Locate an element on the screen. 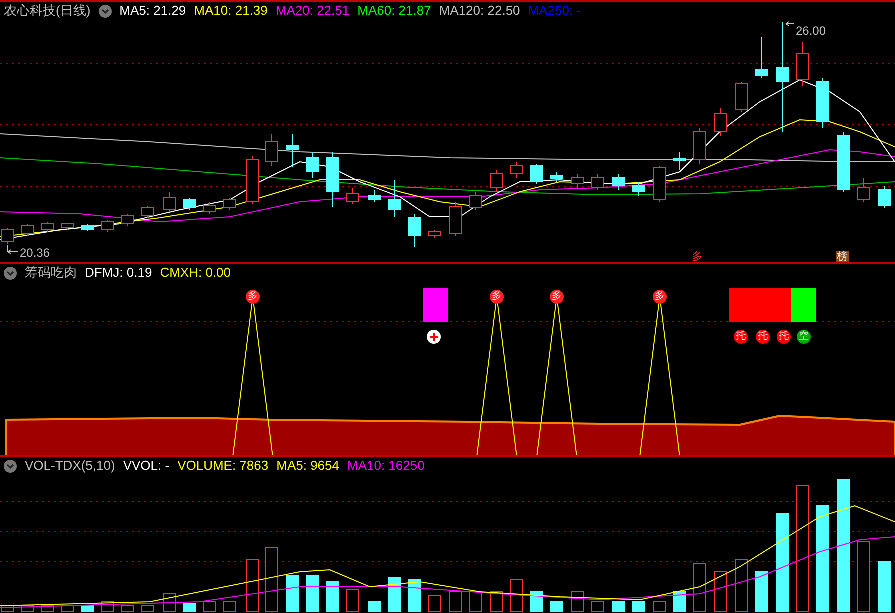 This screenshot has width=895, height=613. indicator-value: MA10: 21.39 is located at coordinates (231, 11).